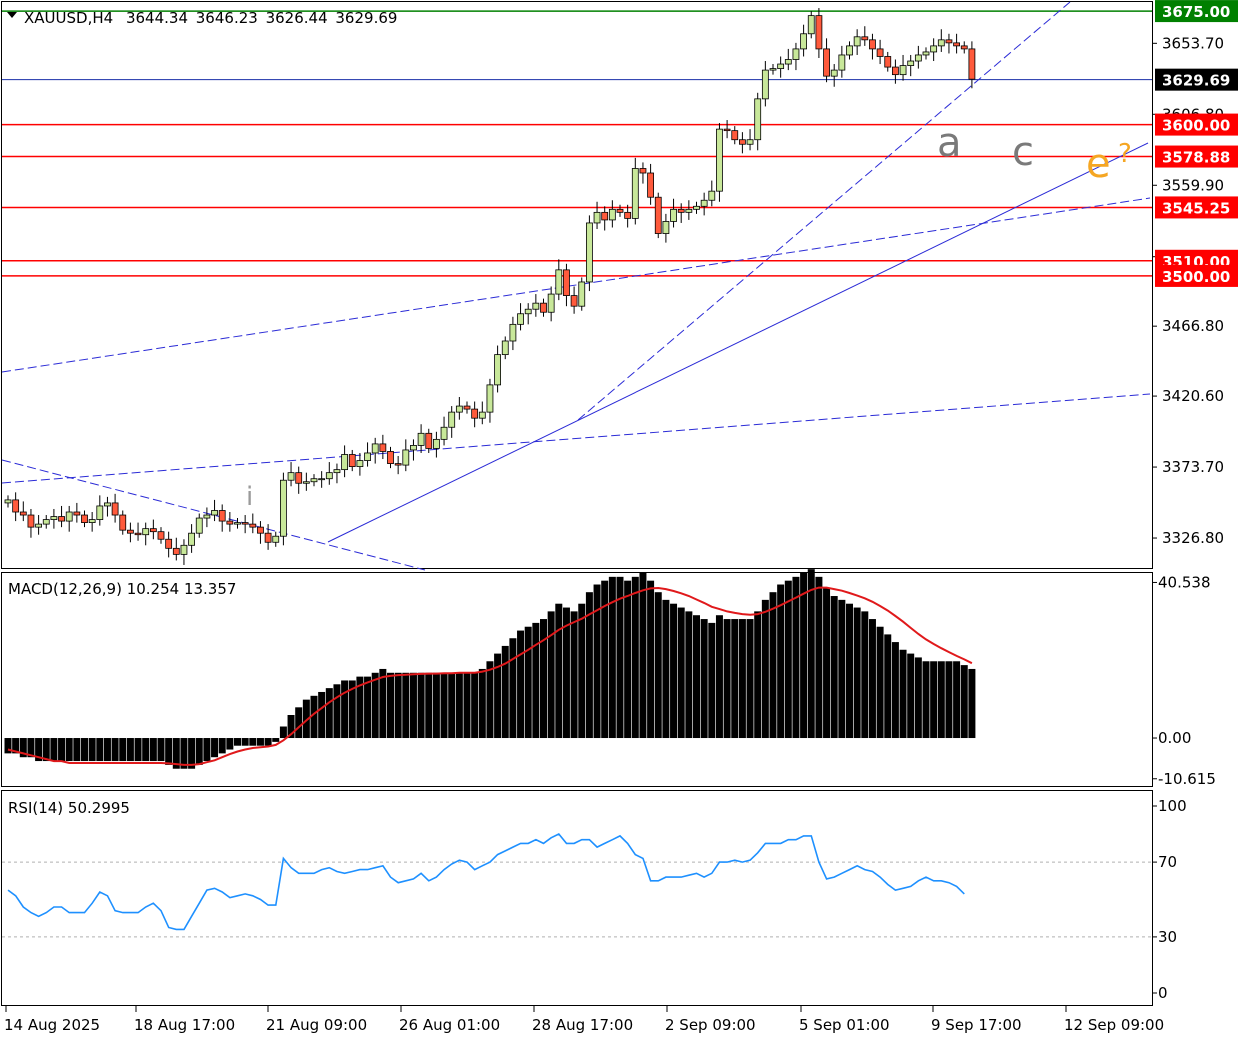 The image size is (1248, 1044). I want to click on level-price-tag: 3600.00, so click(1196, 124).